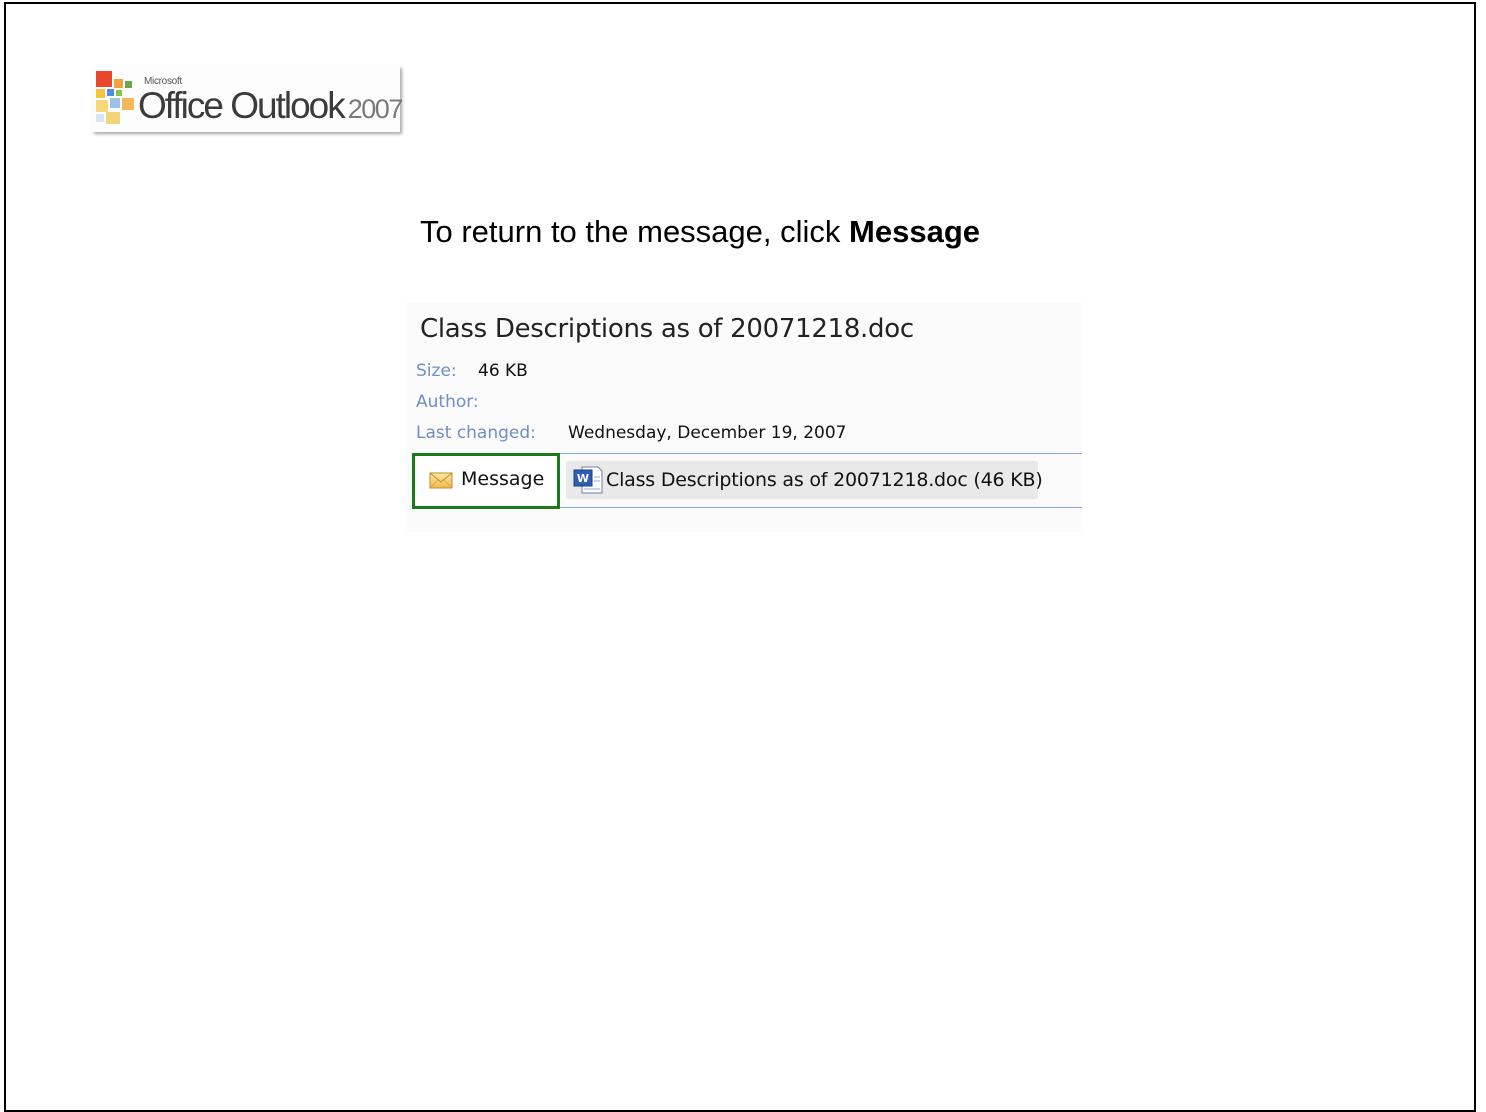  I want to click on svg-text: W, so click(583, 478).